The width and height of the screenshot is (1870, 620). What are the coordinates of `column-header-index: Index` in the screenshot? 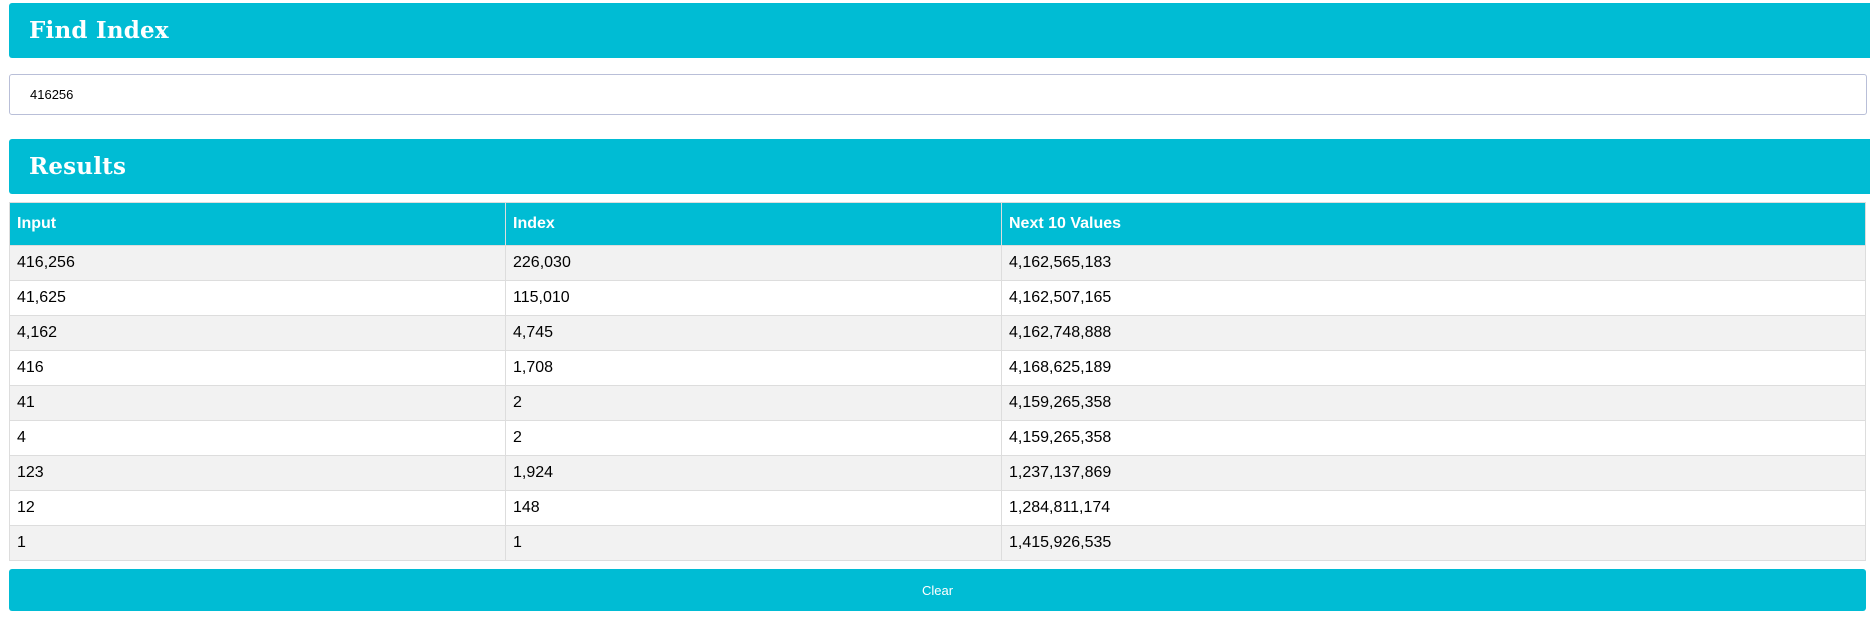 It's located at (753, 224).